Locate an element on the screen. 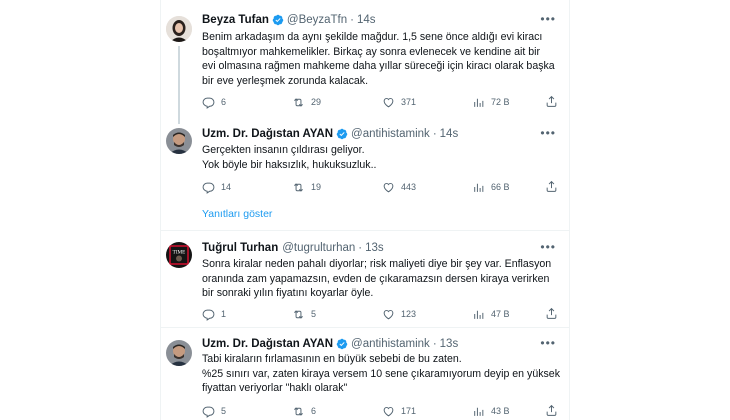  retweet-count: 6 is located at coordinates (314, 411).